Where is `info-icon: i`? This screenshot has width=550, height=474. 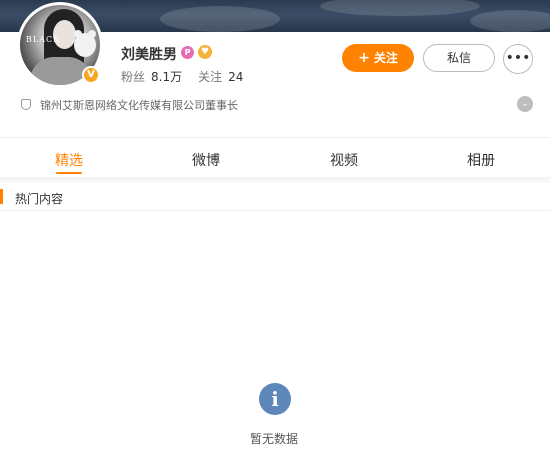
info-icon: i is located at coordinates (275, 399).